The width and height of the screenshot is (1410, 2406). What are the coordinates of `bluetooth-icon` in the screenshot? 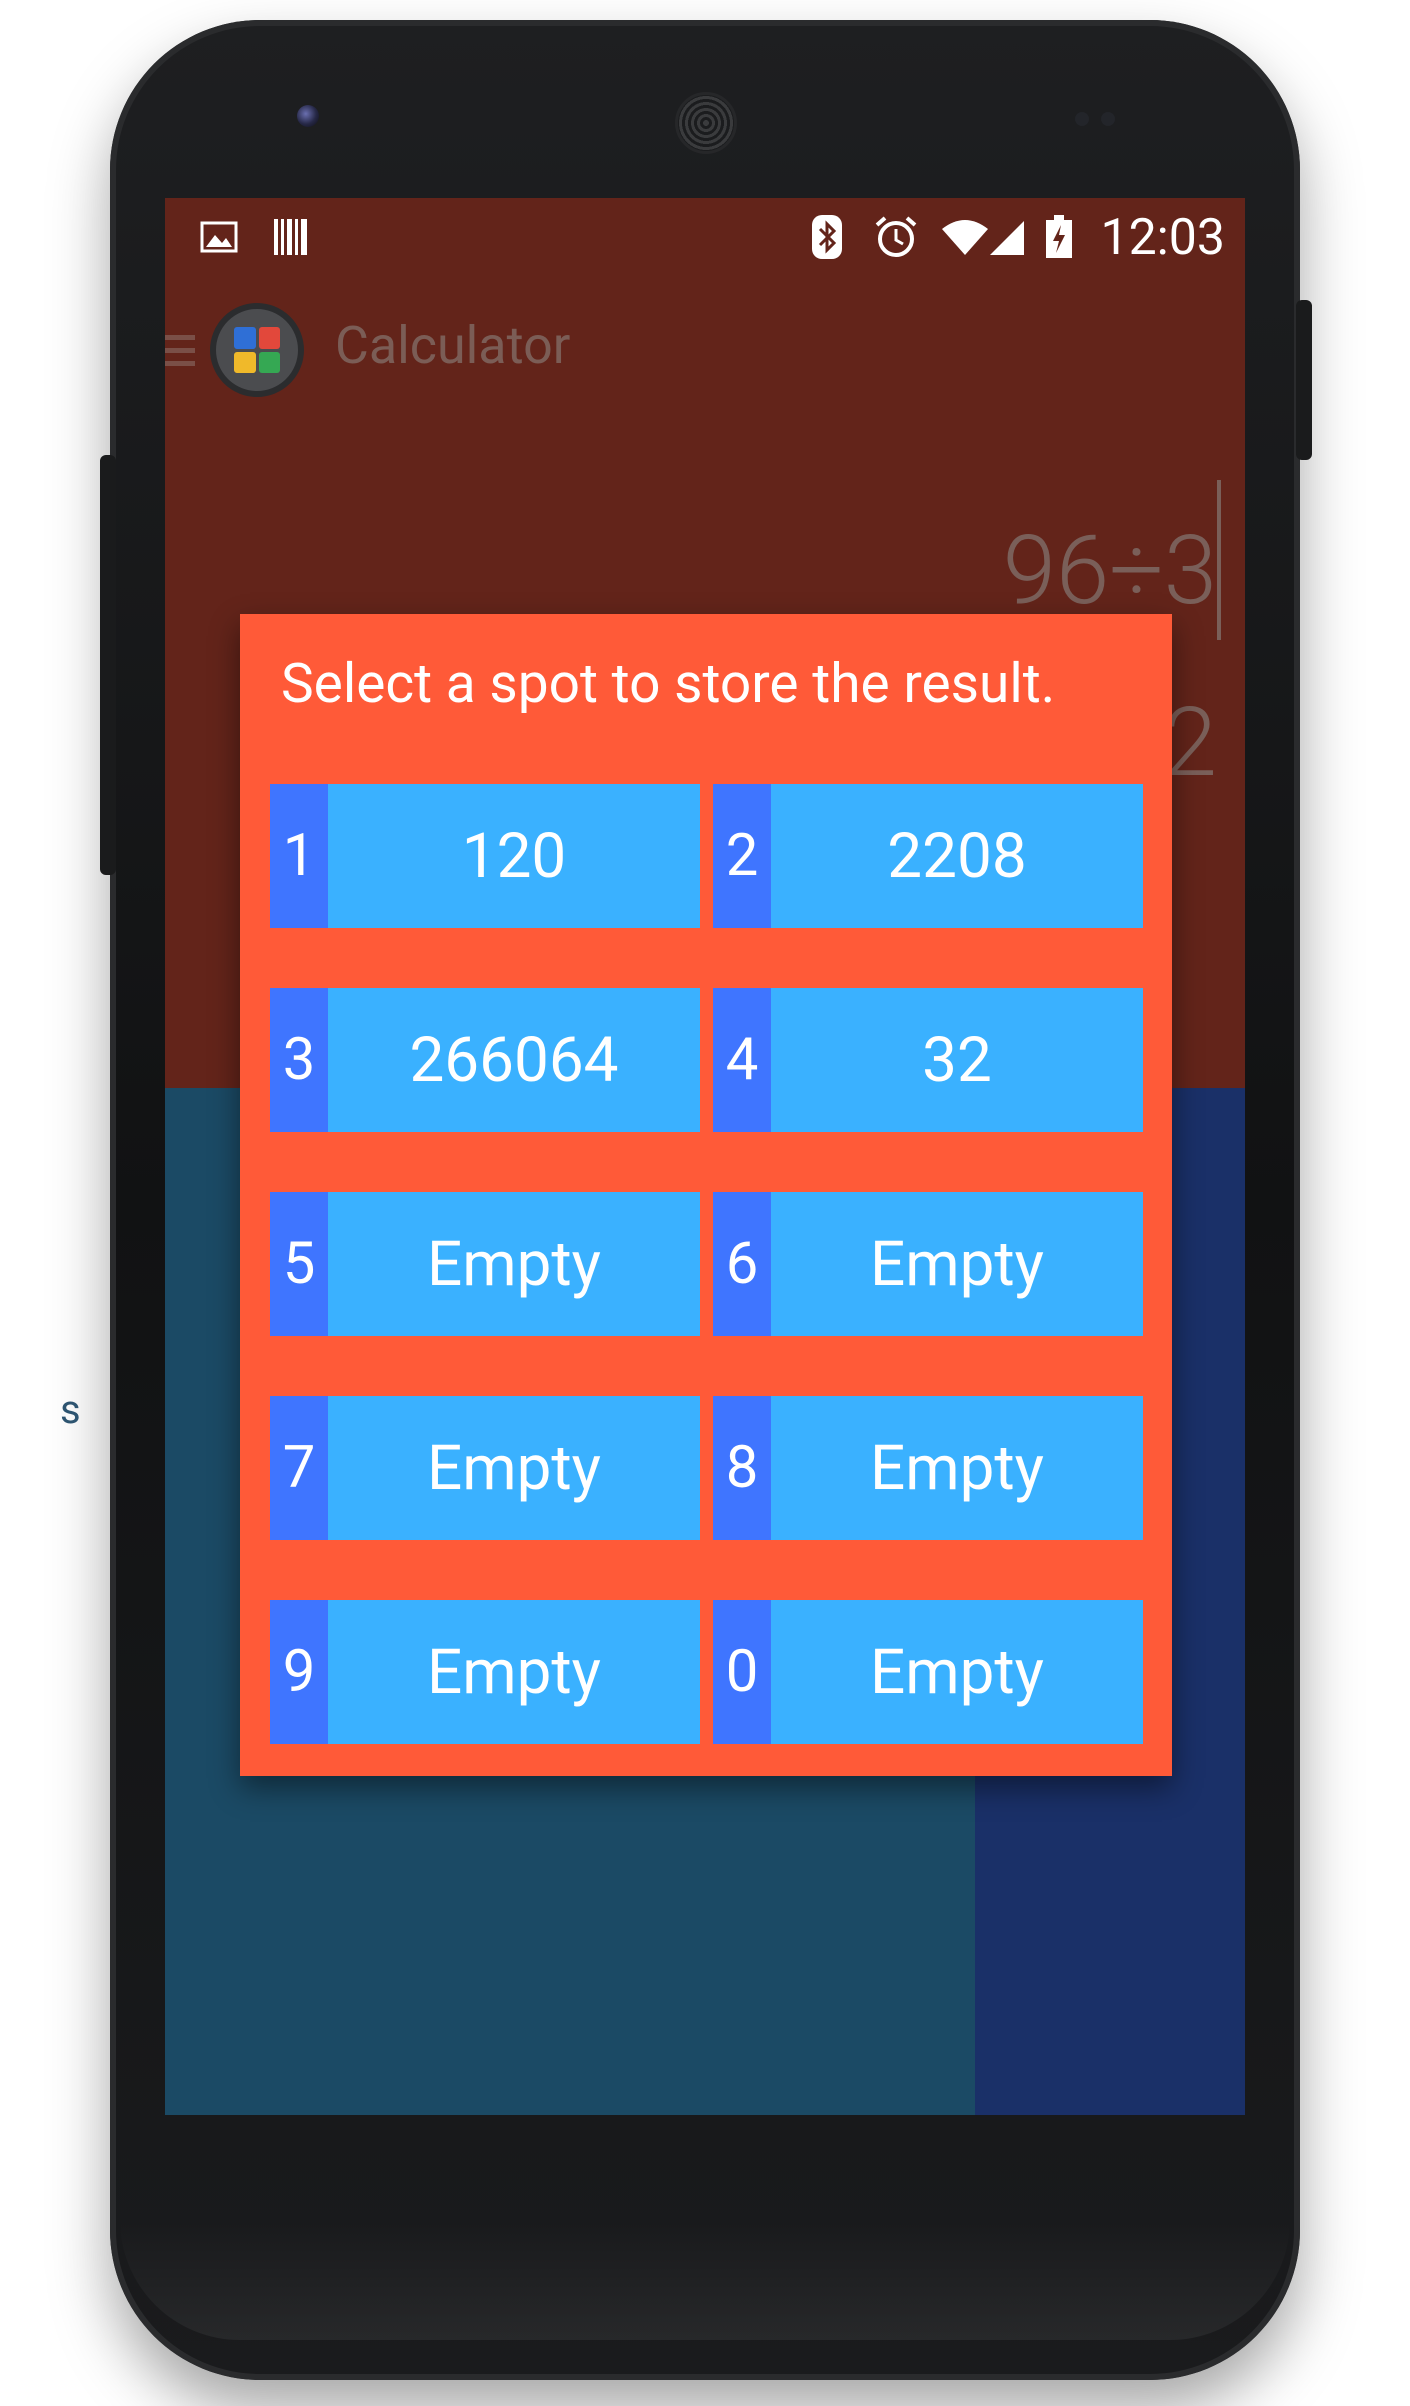 It's located at (827, 237).